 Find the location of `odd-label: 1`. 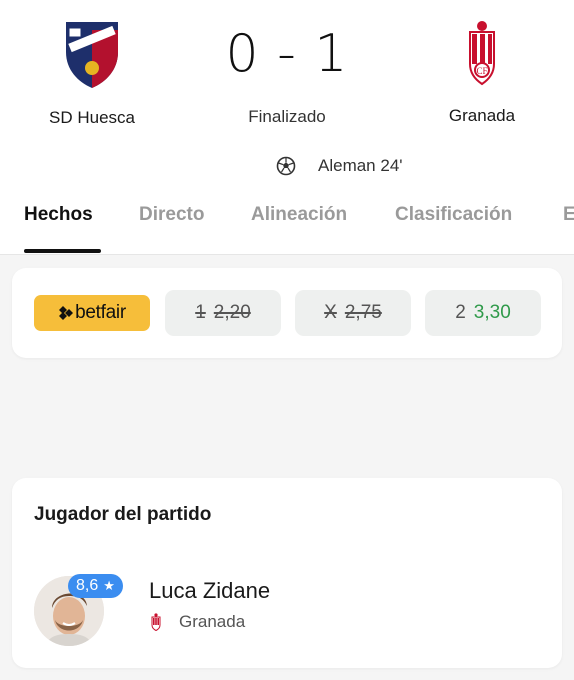

odd-label: 1 is located at coordinates (200, 312).